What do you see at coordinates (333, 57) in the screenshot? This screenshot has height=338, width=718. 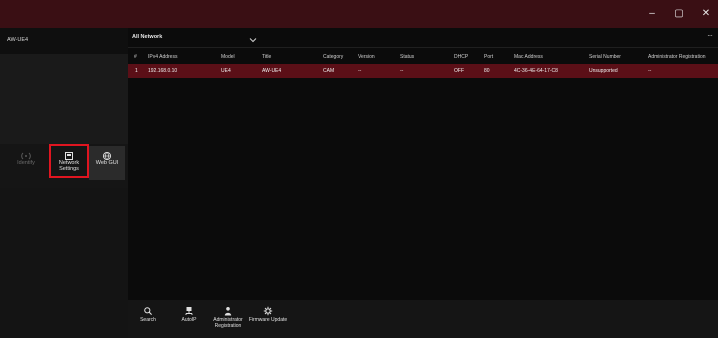 I see `column-header-category: Category` at bounding box center [333, 57].